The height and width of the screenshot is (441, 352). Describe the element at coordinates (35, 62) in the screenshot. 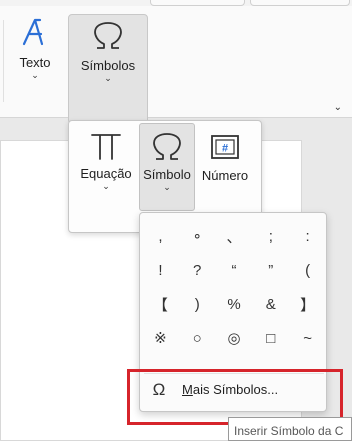

I see `texto-label: Texto` at that location.